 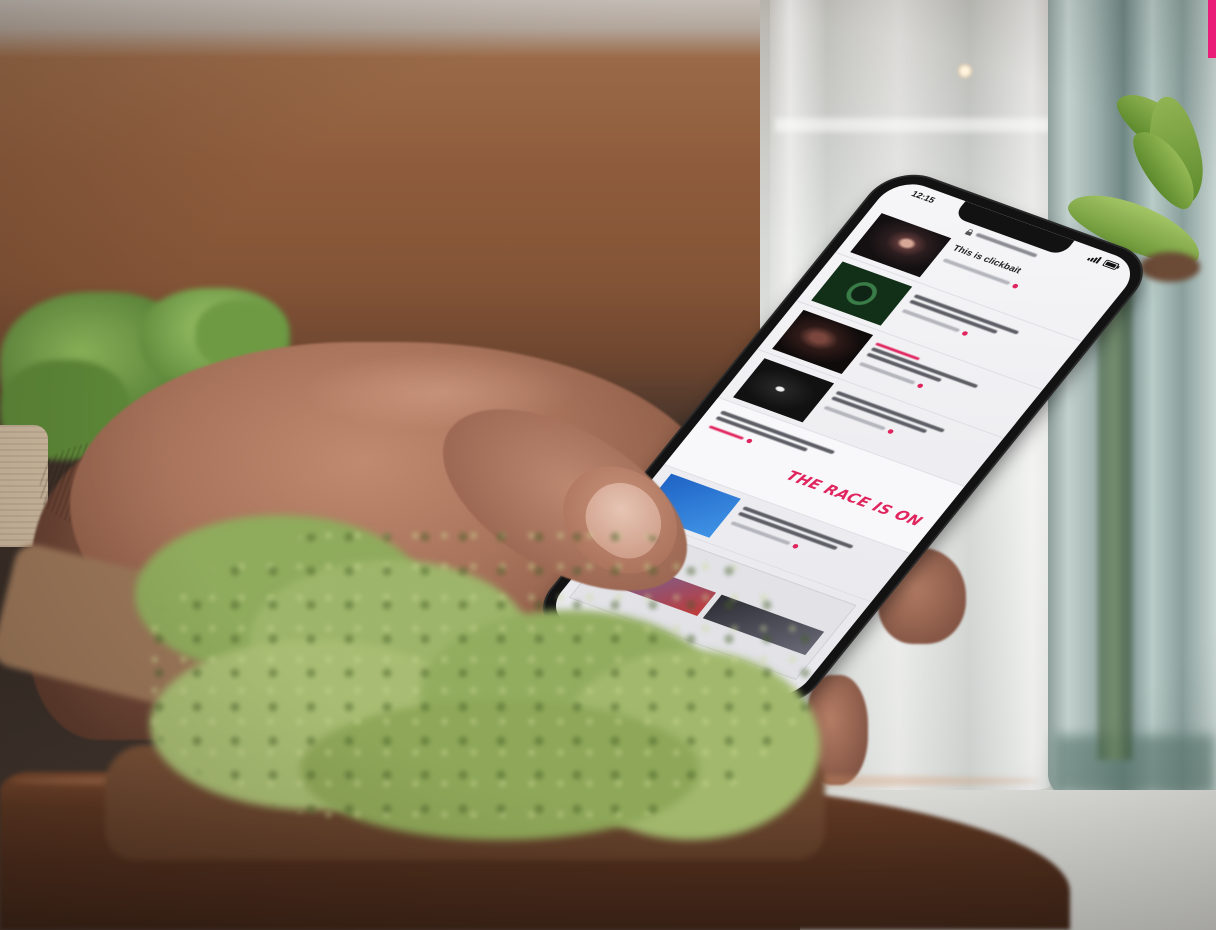 What do you see at coordinates (912, 125) in the screenshot?
I see `glass-highlight` at bounding box center [912, 125].